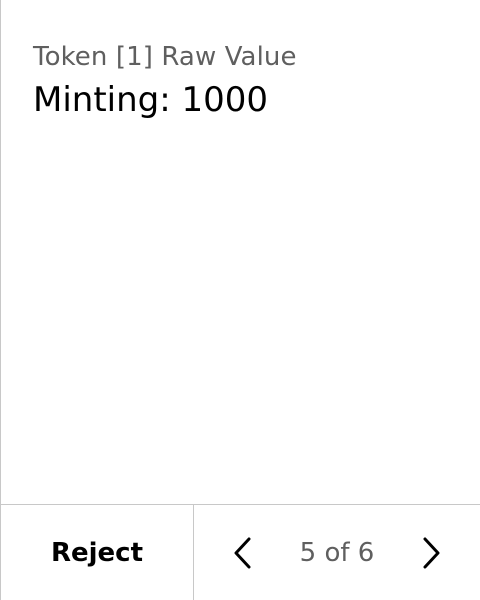  I want to click on previous-page-button, so click(243, 553).